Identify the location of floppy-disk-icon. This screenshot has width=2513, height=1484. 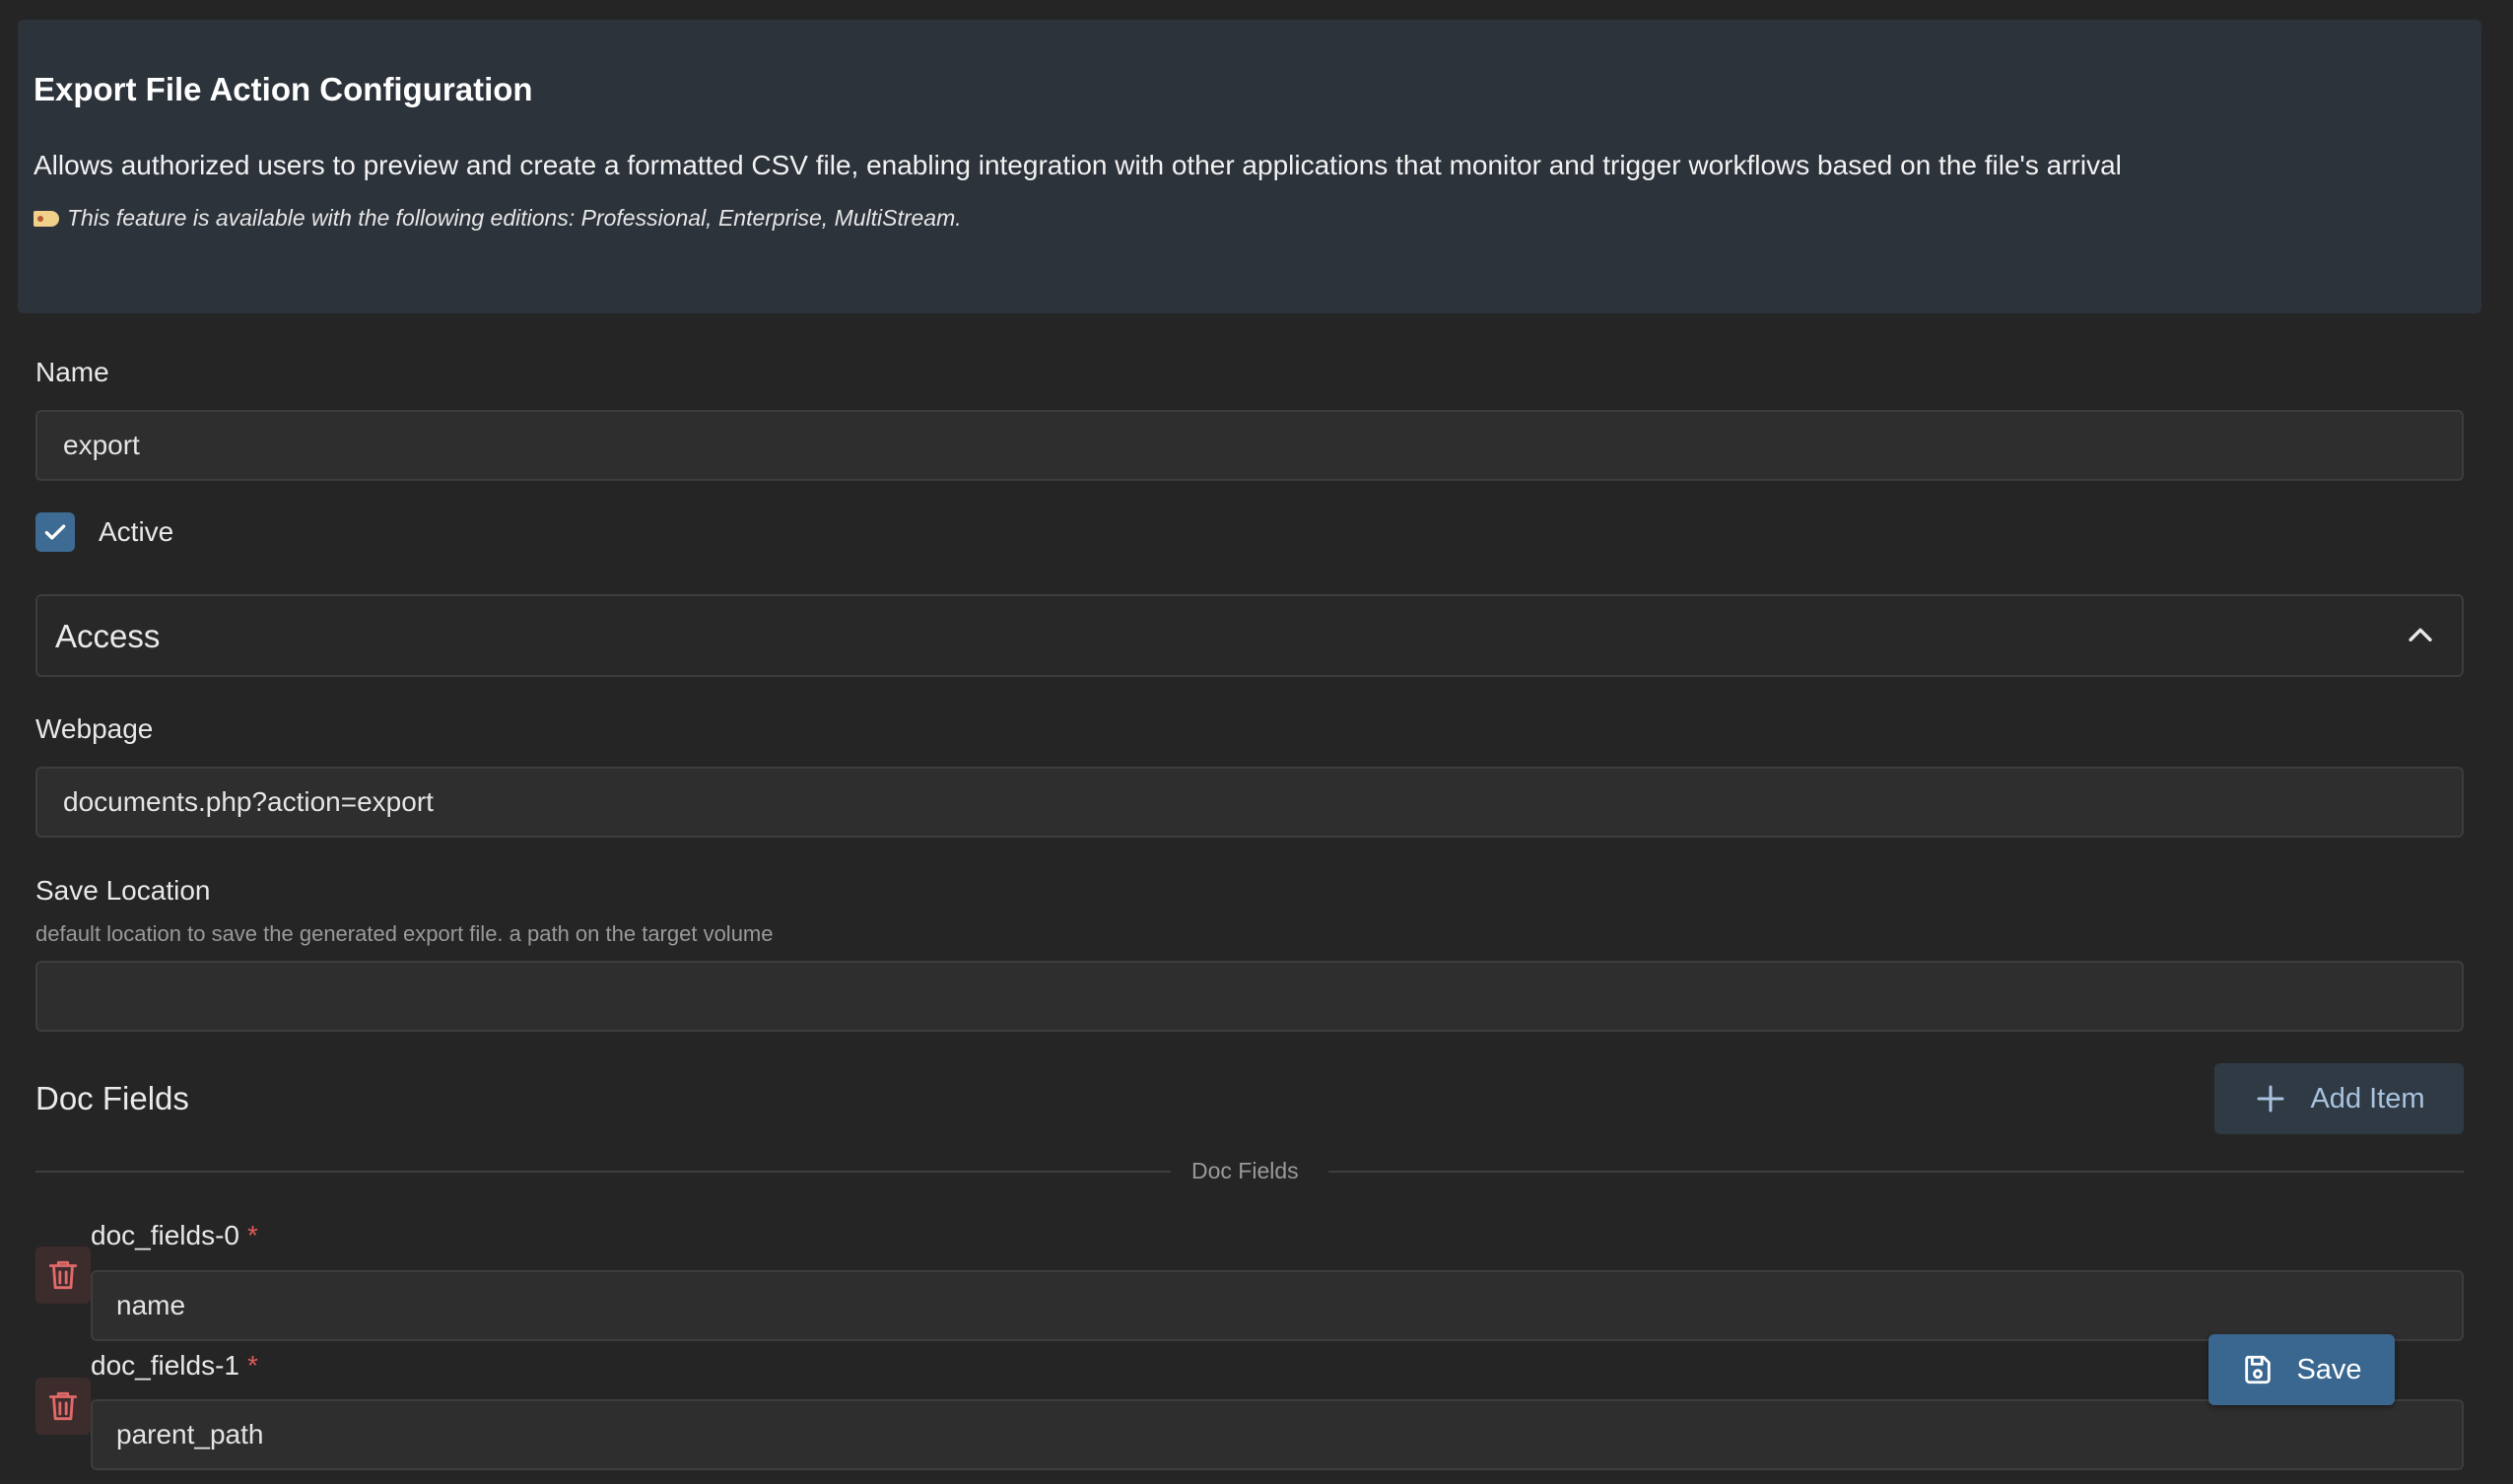
(2258, 1369).